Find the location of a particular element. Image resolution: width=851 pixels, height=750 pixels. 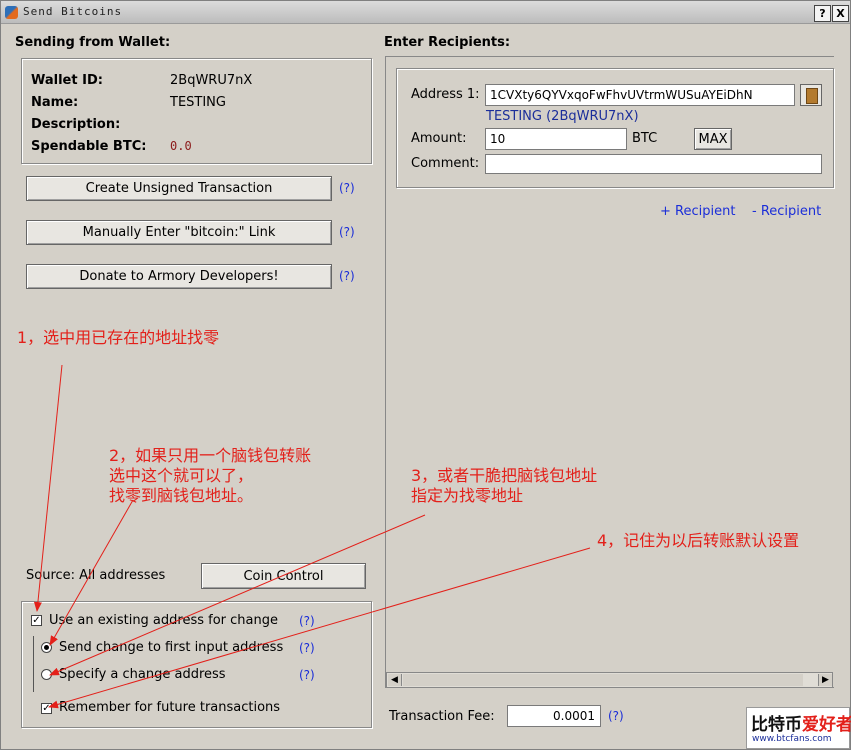

btcfans-watermark: 比特币爱好者 www.btcfans.com is located at coordinates (798, 728).